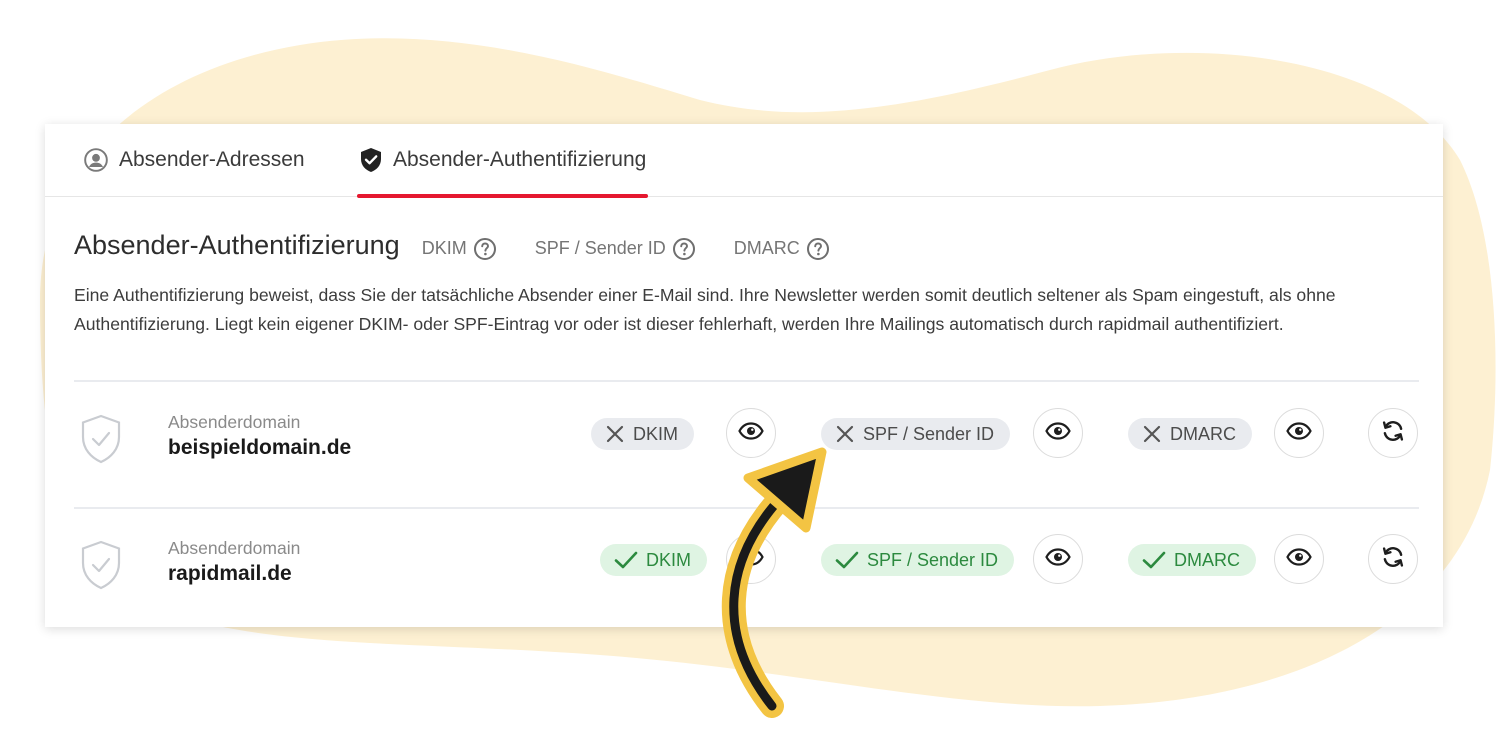  Describe the element at coordinates (212, 159) in the screenshot. I see `tab-label: Absender-Adressen` at that location.